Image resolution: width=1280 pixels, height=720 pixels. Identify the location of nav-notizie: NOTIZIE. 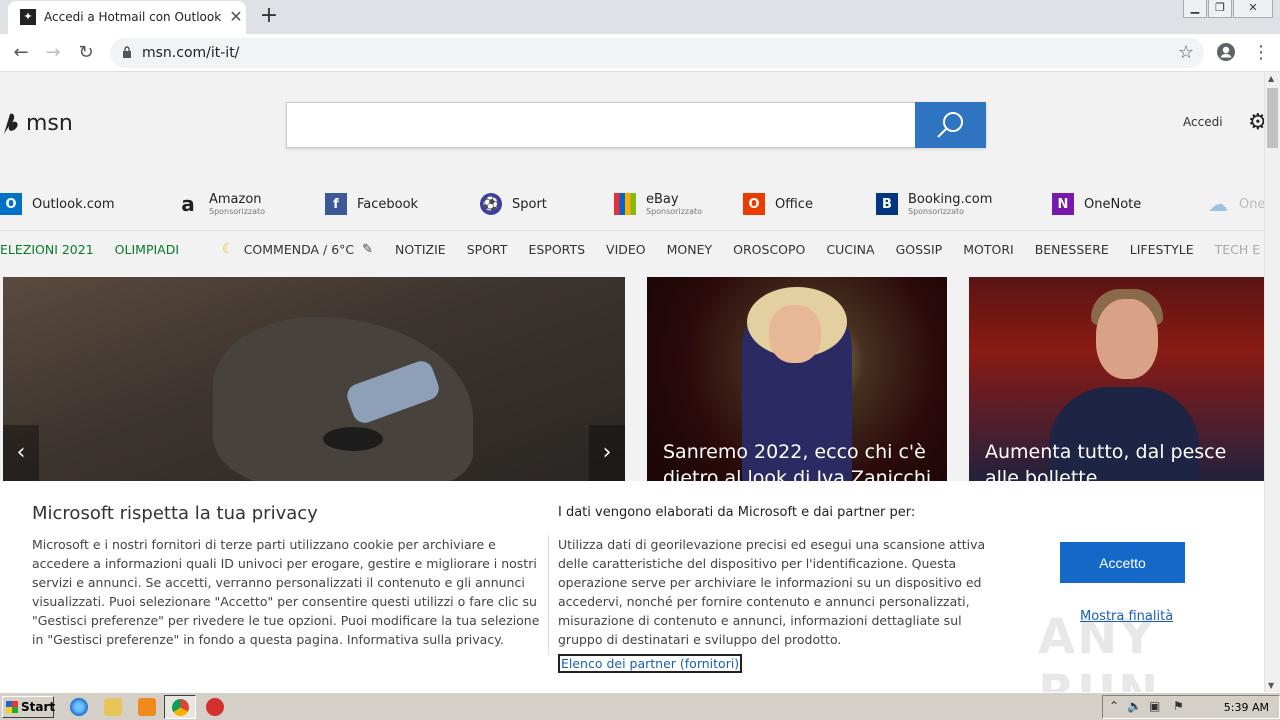
(420, 249).